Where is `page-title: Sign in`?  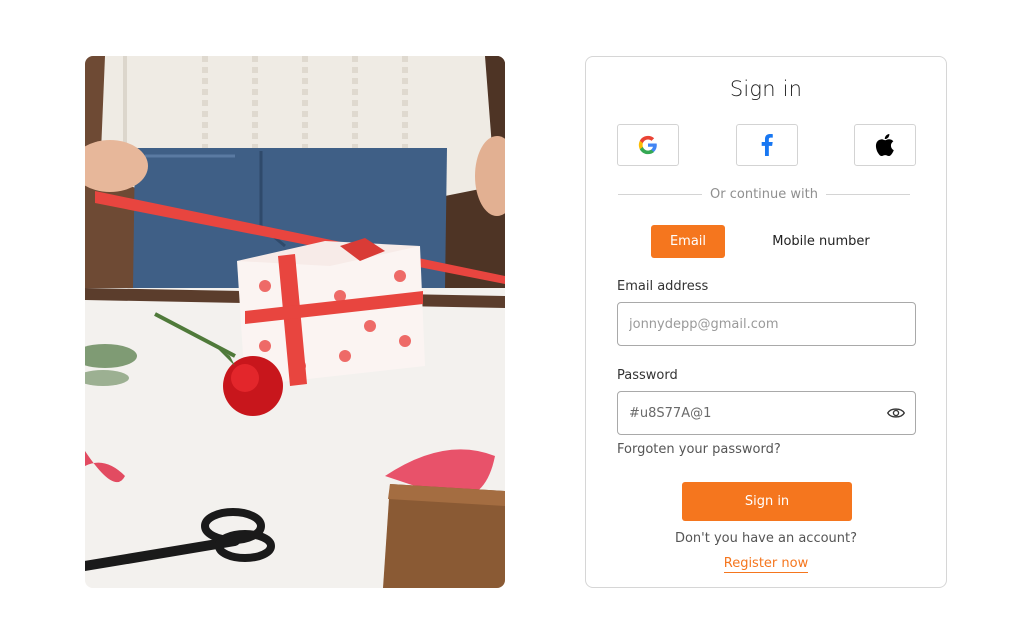
page-title: Sign in is located at coordinates (766, 89).